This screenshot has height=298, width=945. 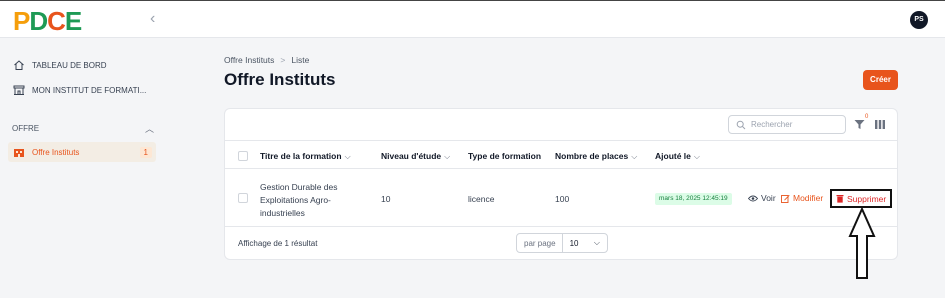 What do you see at coordinates (19, 65) in the screenshot?
I see `home-icon` at bounding box center [19, 65].